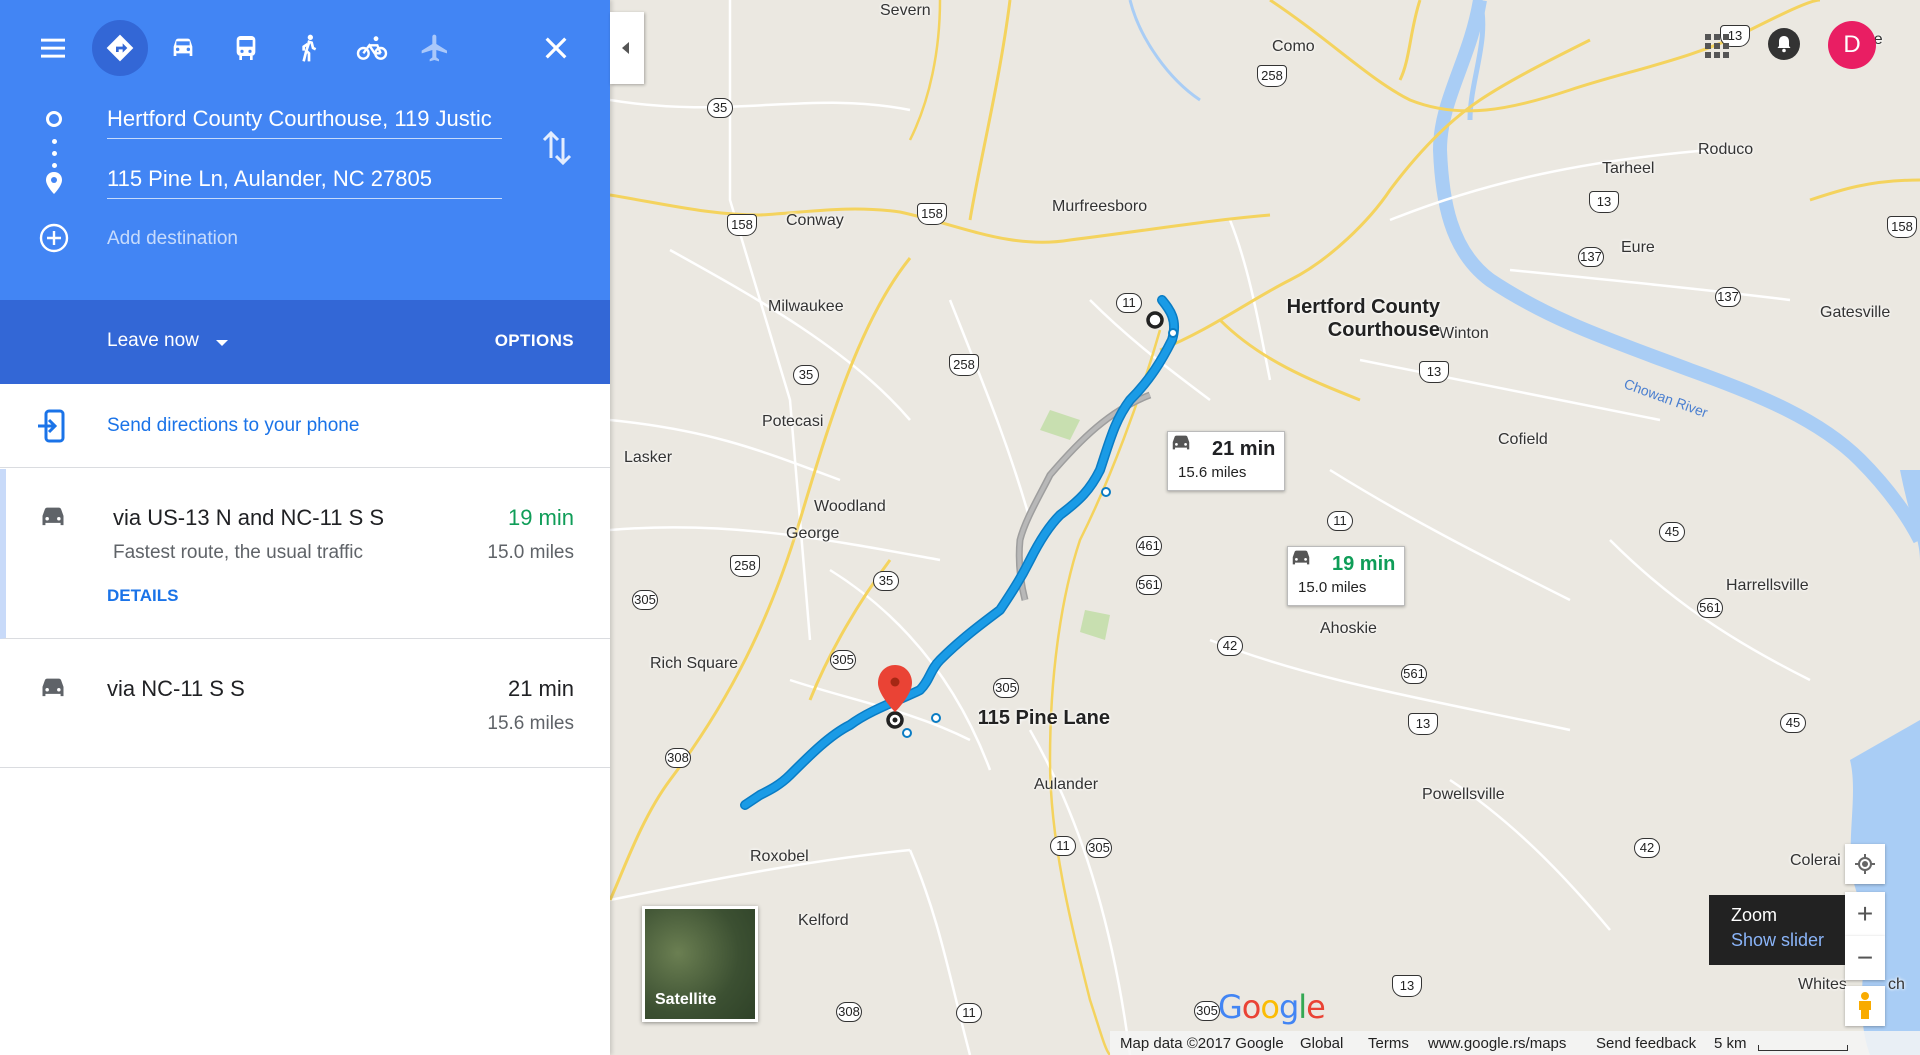 This screenshot has height=1055, width=1920. I want to click on options-button: OPTIONS, so click(534, 341).